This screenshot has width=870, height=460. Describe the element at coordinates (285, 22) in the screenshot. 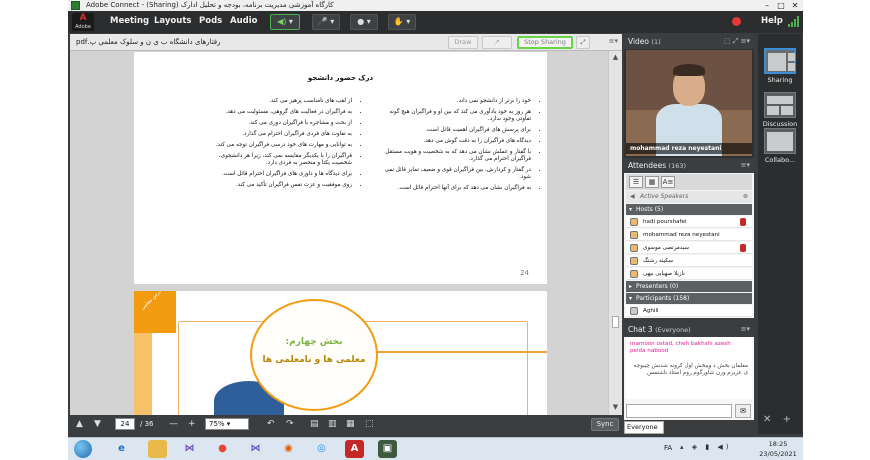

I see `speaker-button: ◀) ▾` at that location.